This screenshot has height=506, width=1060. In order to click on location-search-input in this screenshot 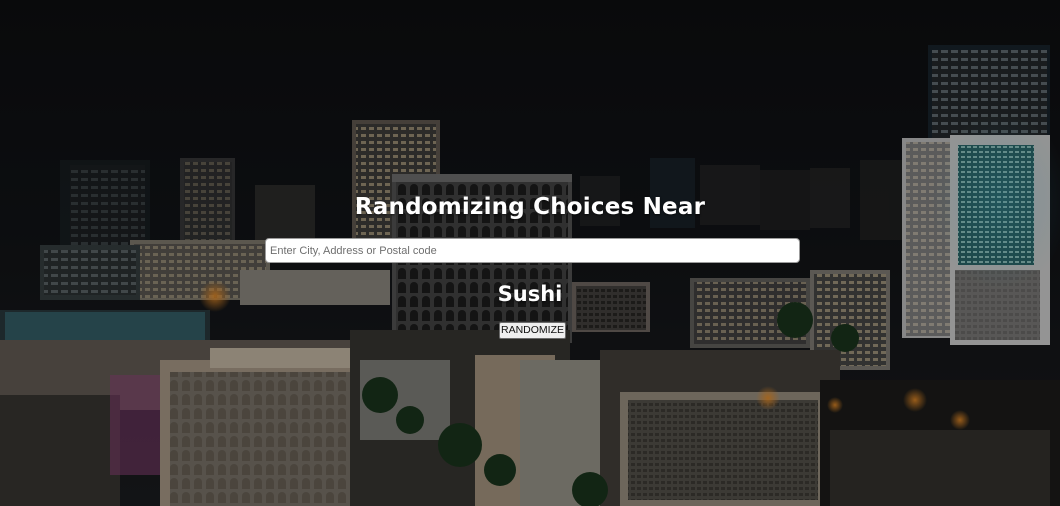, I will do `click(532, 250)`.